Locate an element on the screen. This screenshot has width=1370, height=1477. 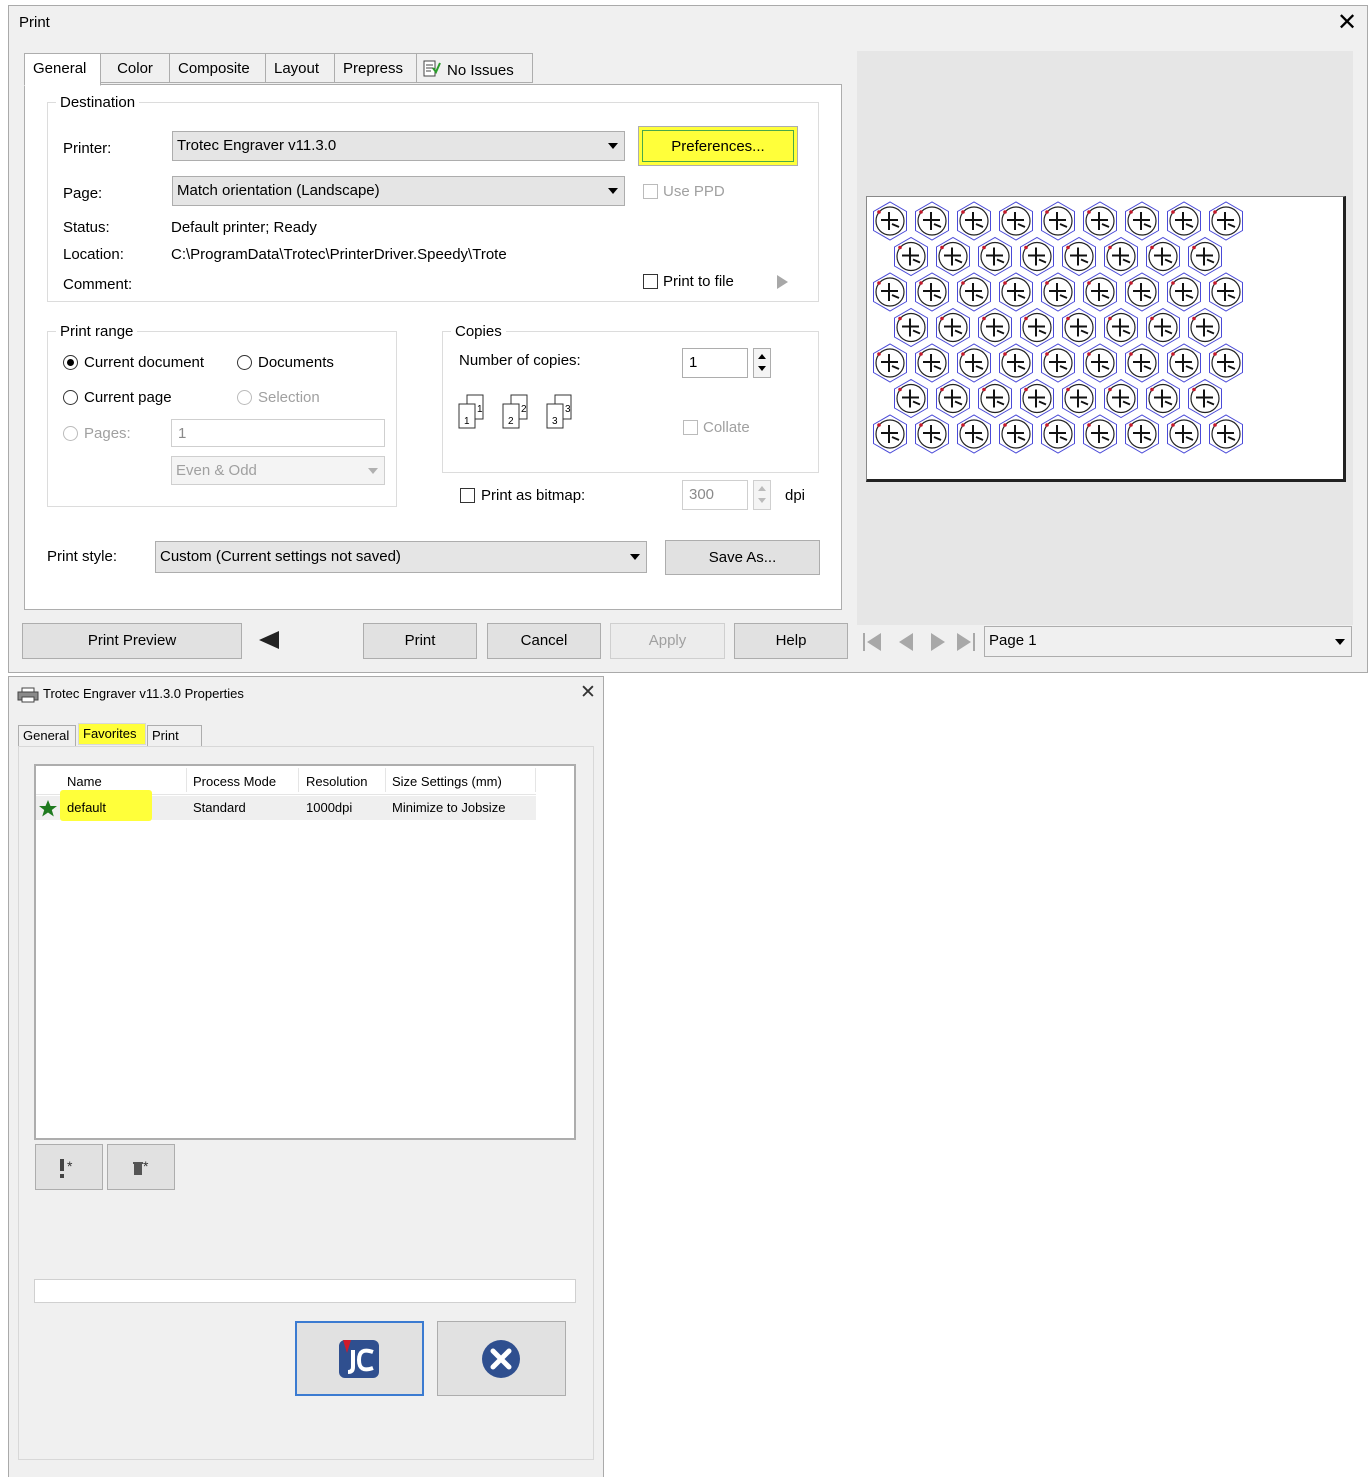
copies-spinner is located at coordinates (762, 363).